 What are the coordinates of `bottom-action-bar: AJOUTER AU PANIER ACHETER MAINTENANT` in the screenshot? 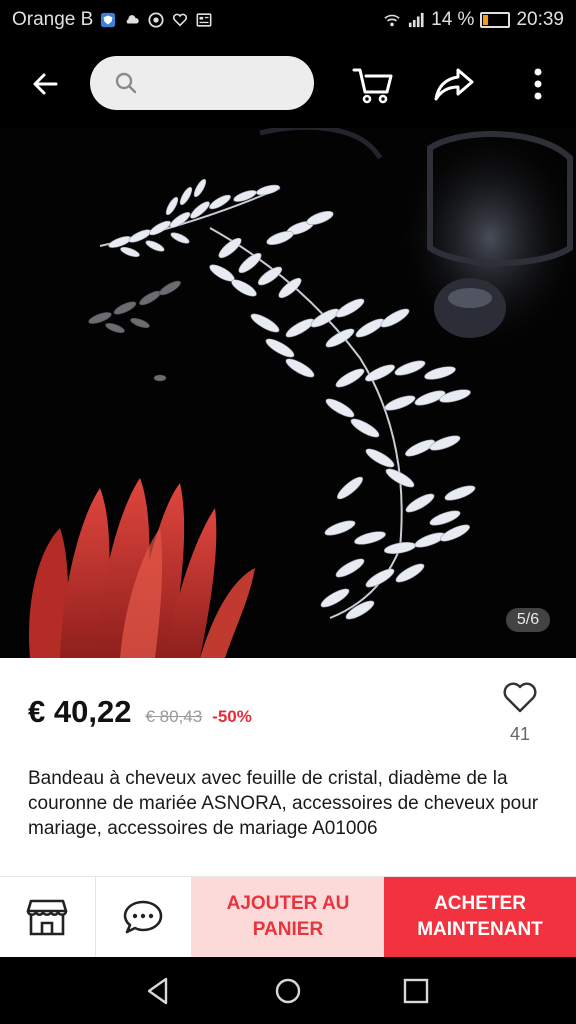 It's located at (288, 916).